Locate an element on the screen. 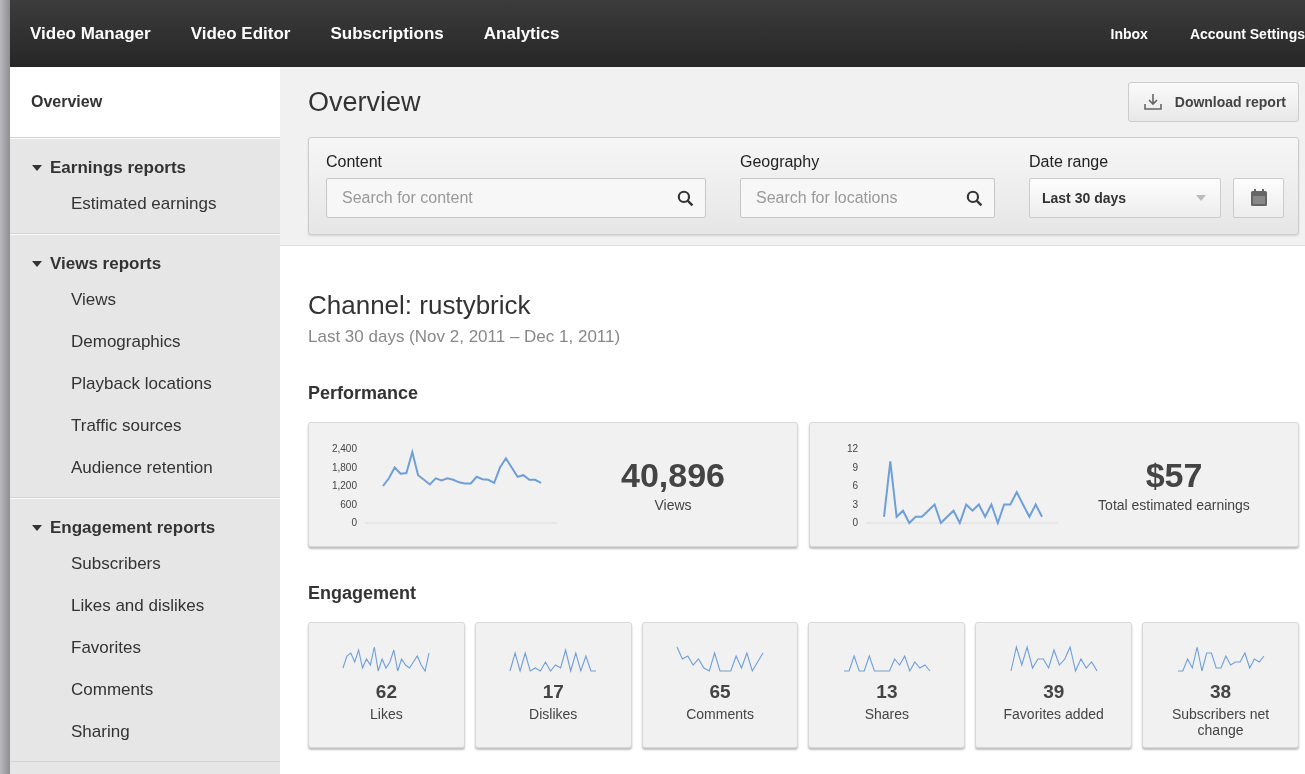 The height and width of the screenshot is (774, 1305). metric-label: Comments is located at coordinates (720, 714).